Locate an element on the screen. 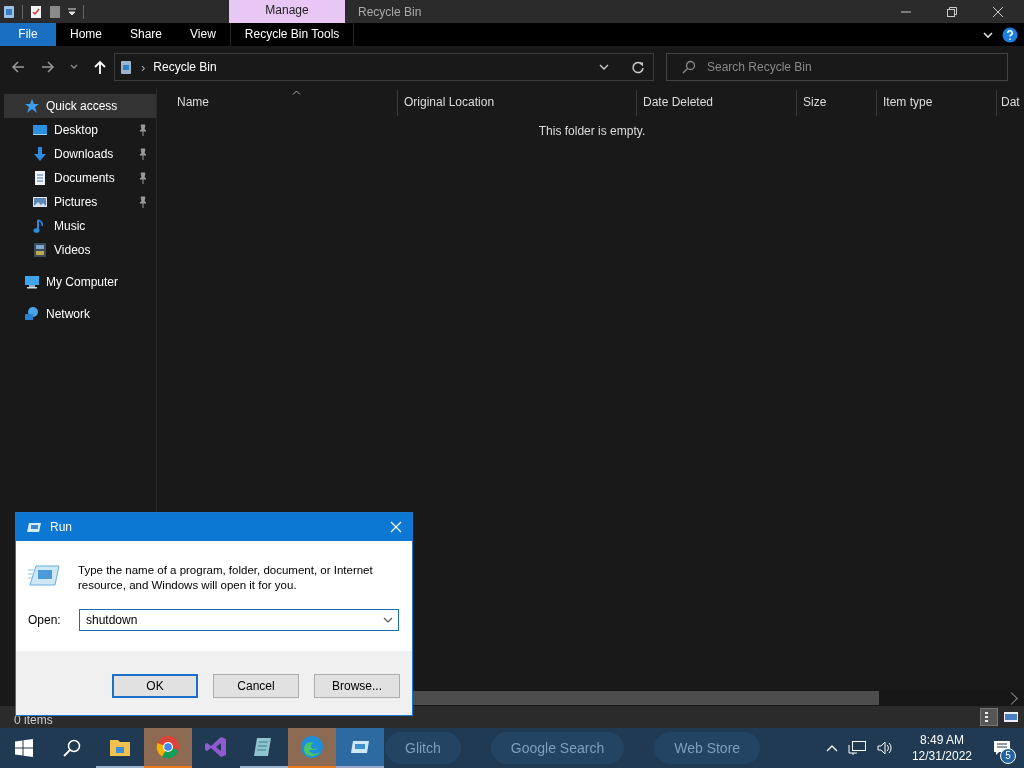 This screenshot has width=1024, height=768. videos-icon is located at coordinates (40, 250).